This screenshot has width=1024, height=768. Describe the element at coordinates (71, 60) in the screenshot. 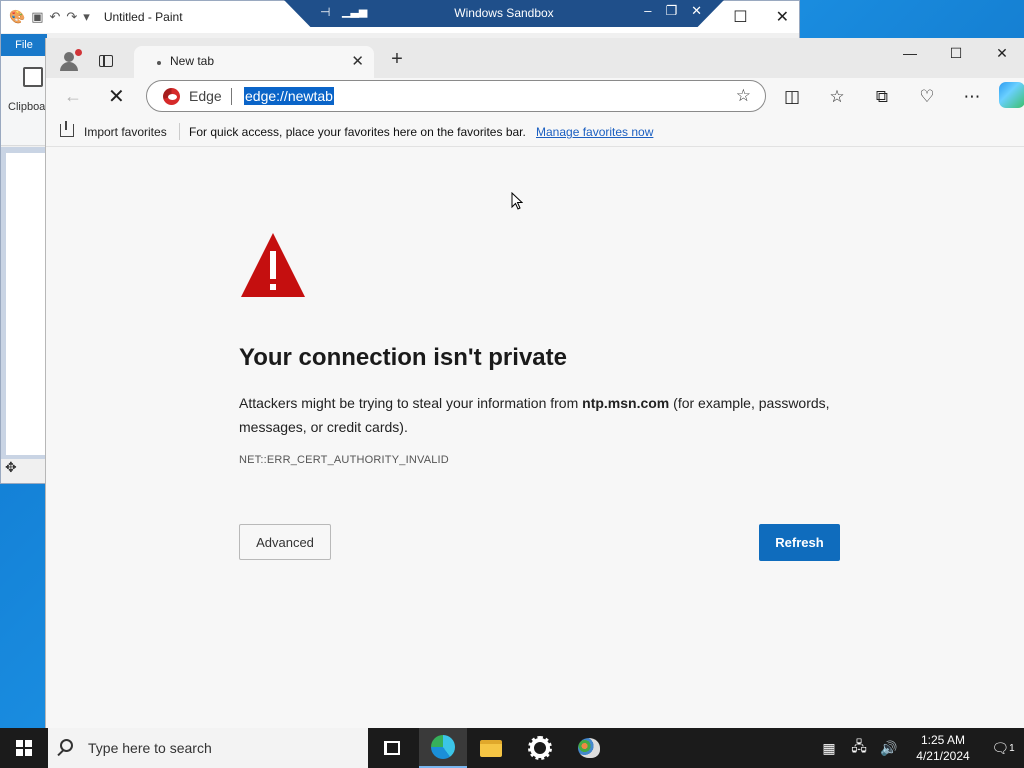

I see `profile-icon` at that location.